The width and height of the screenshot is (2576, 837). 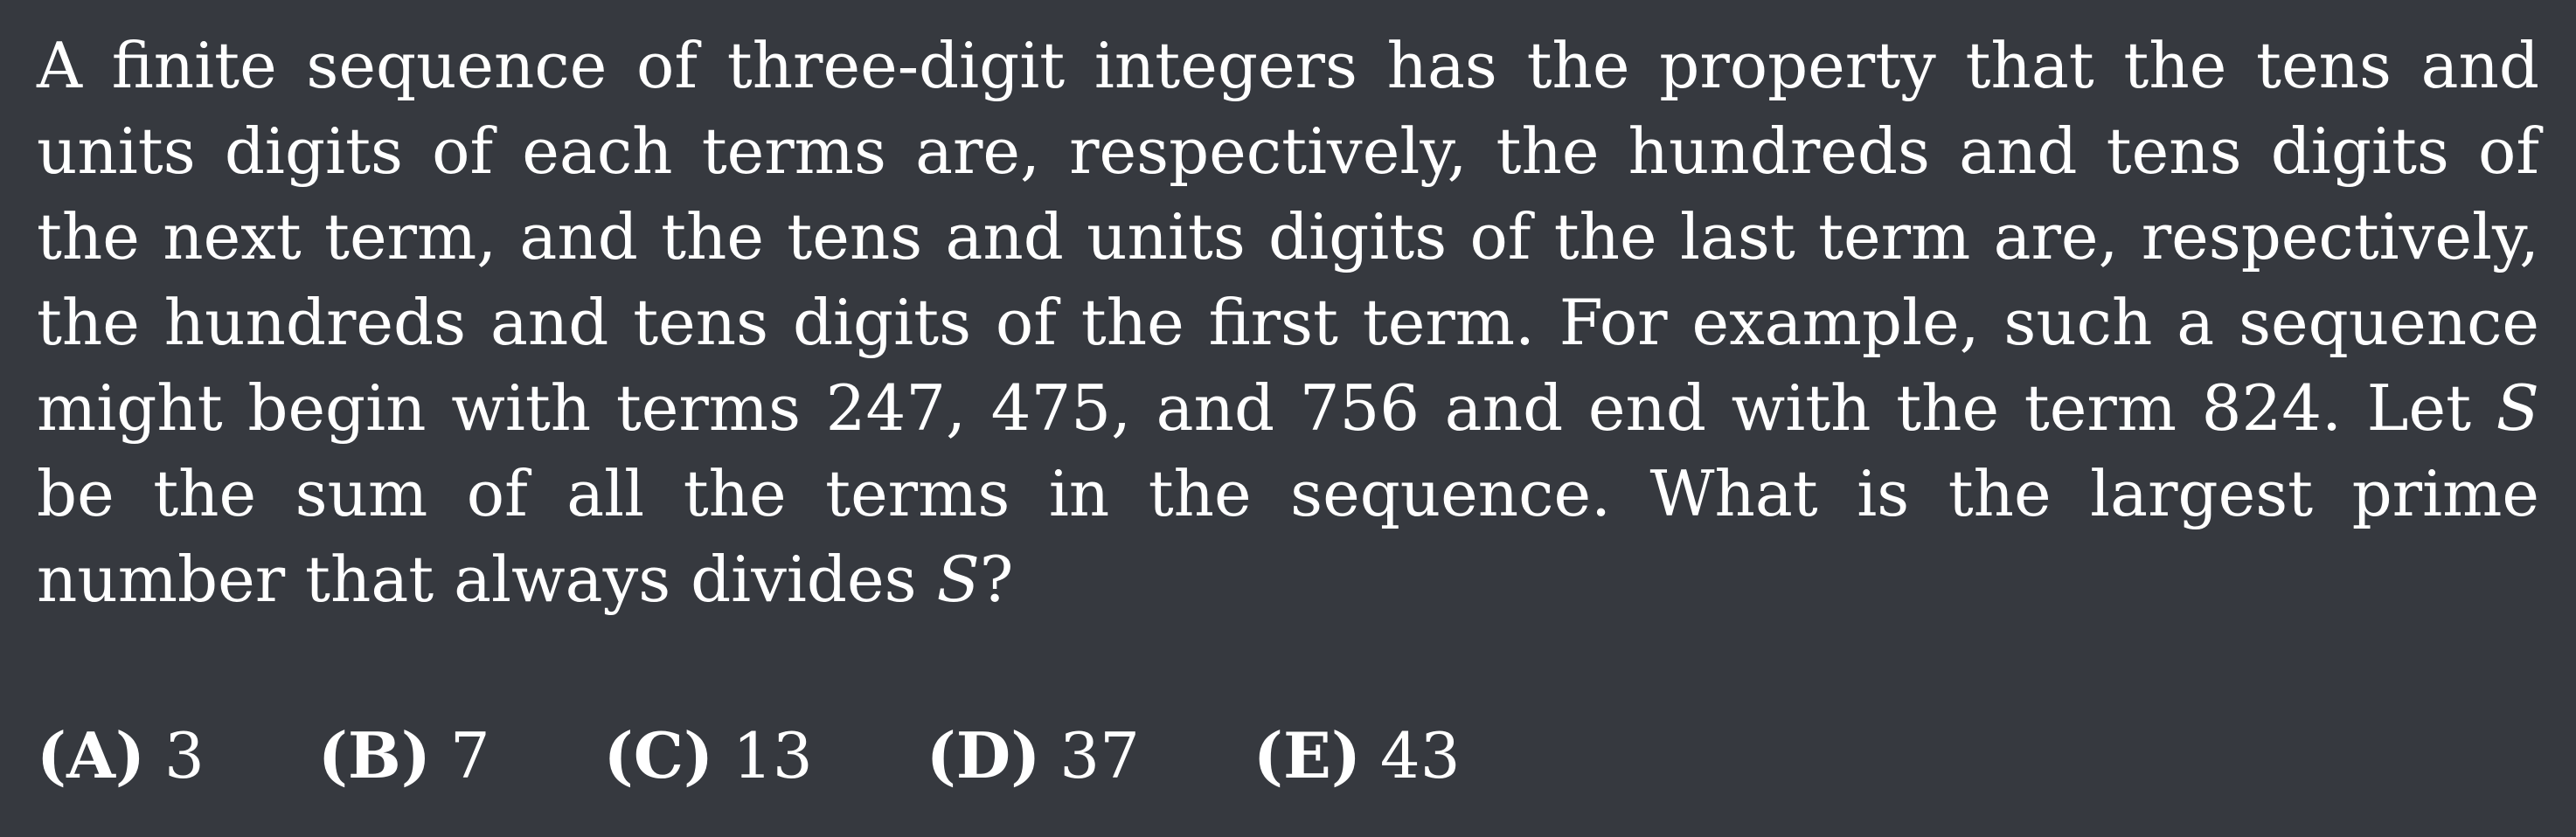 I want to click on choice-b: (B) 7, so click(x=404, y=756).